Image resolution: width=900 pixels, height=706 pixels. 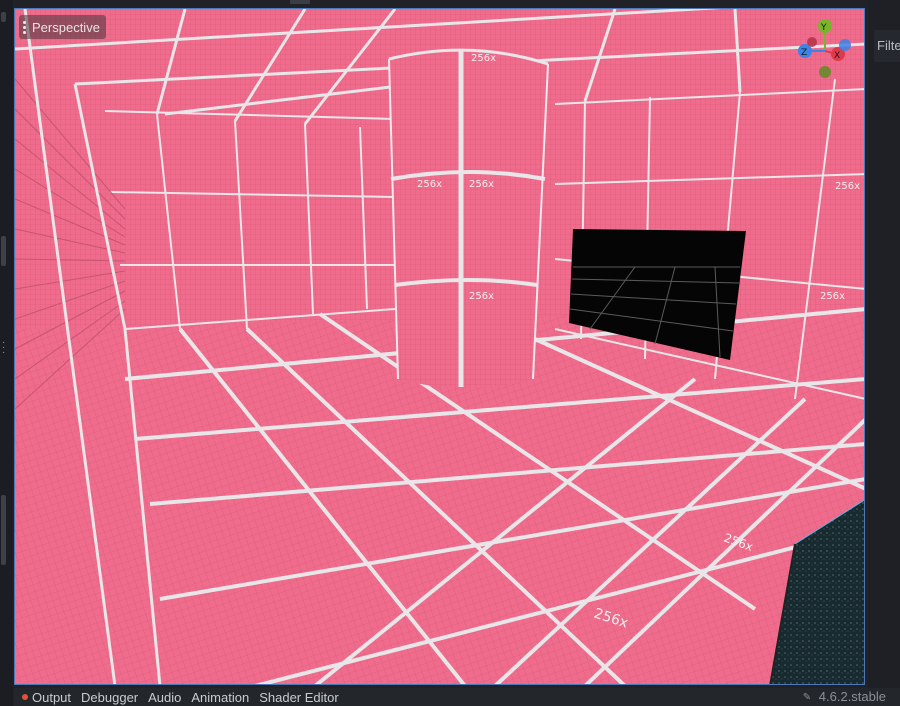 I want to click on pencil-icon: ✎, so click(x=807, y=697).